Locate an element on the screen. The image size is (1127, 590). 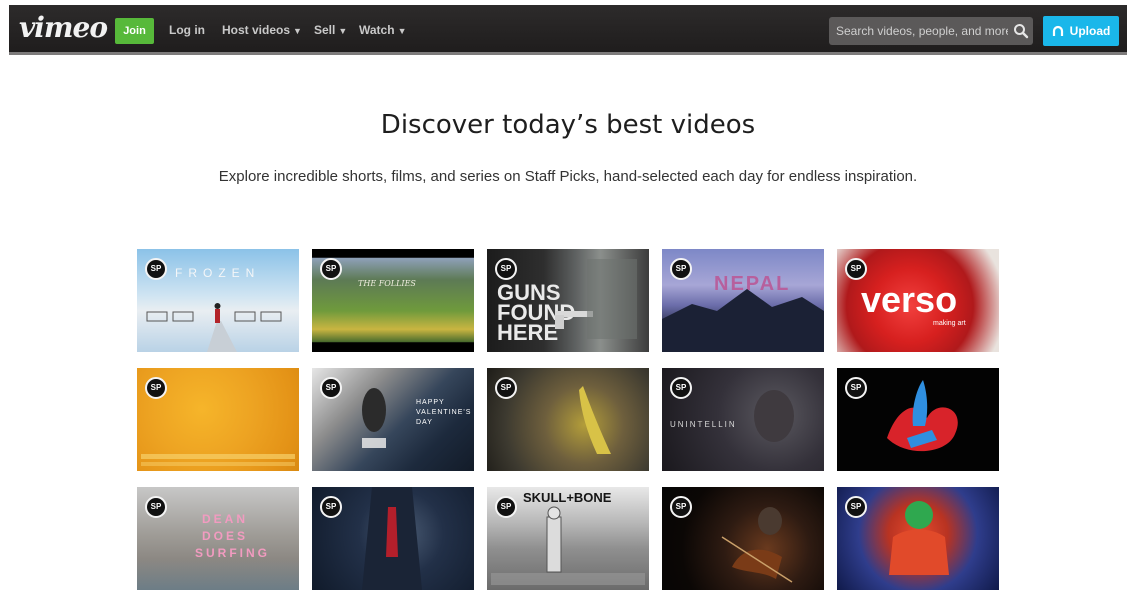
video-tile: SP SKULL+BONE is located at coordinates (568, 538).